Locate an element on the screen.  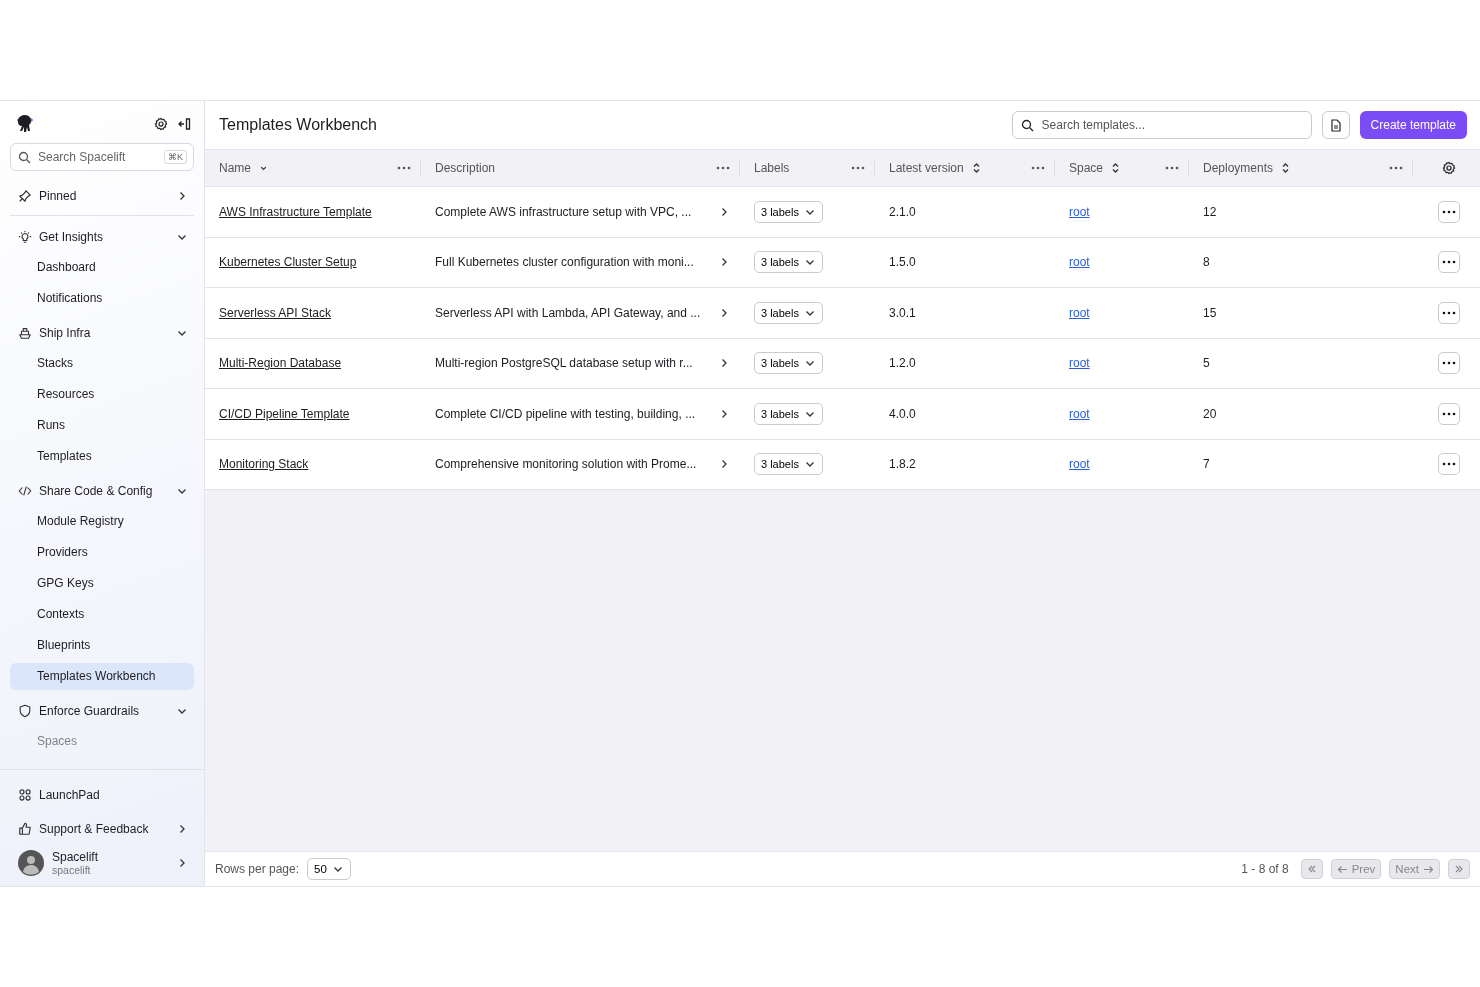
nav-item: Templates is located at coordinates (102, 456).